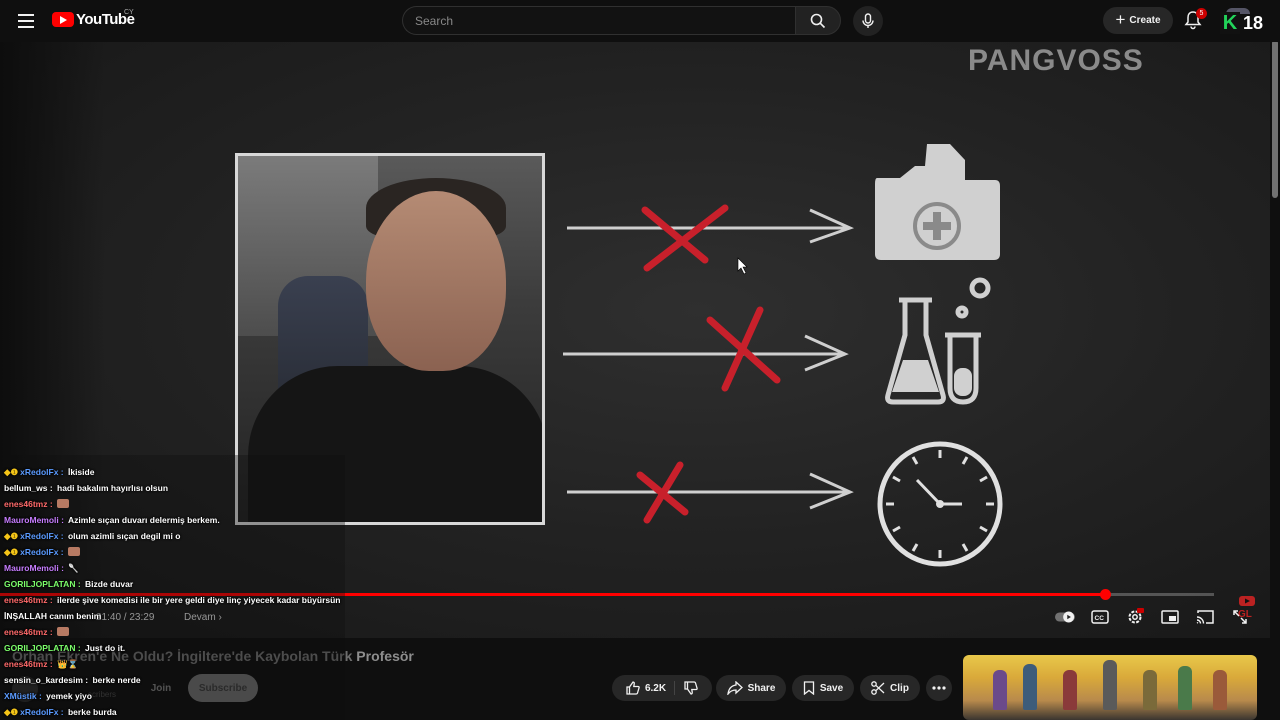 The width and height of the screenshot is (1280, 720). I want to click on cast-button, so click(1205, 617).